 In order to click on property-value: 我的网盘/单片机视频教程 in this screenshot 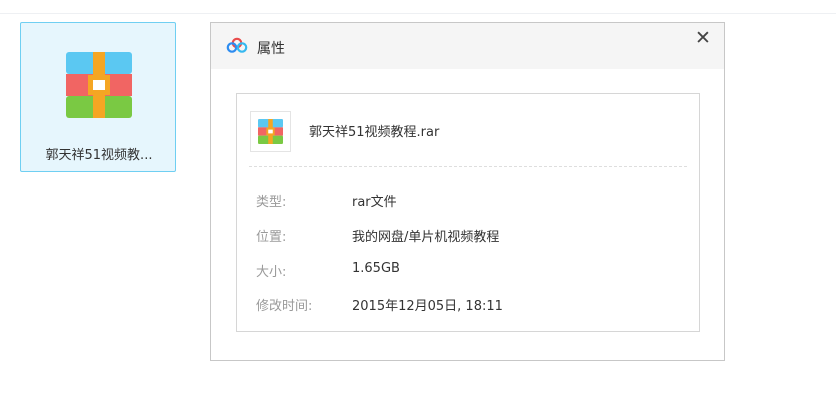, I will do `click(426, 237)`.